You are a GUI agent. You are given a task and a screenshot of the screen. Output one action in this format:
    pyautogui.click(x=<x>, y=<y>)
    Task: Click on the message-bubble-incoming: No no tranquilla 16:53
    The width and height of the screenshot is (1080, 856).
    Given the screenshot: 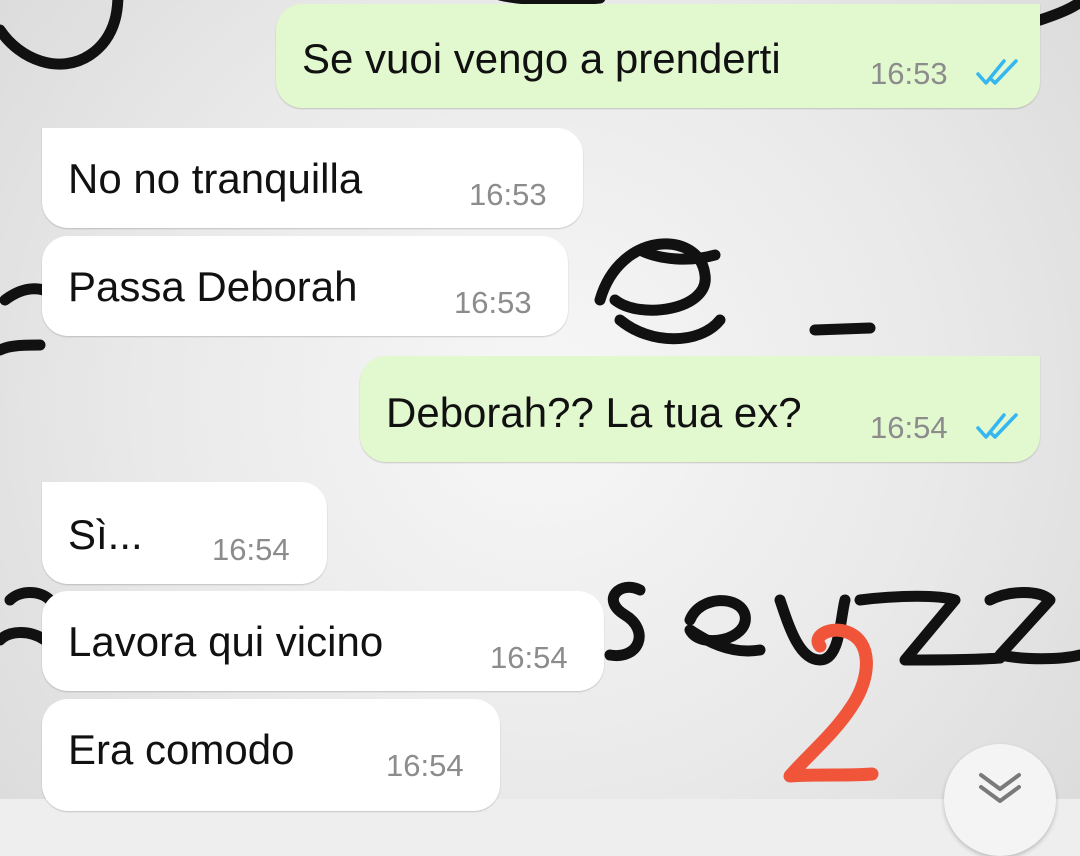 What is the action you would take?
    pyautogui.click(x=312, y=178)
    